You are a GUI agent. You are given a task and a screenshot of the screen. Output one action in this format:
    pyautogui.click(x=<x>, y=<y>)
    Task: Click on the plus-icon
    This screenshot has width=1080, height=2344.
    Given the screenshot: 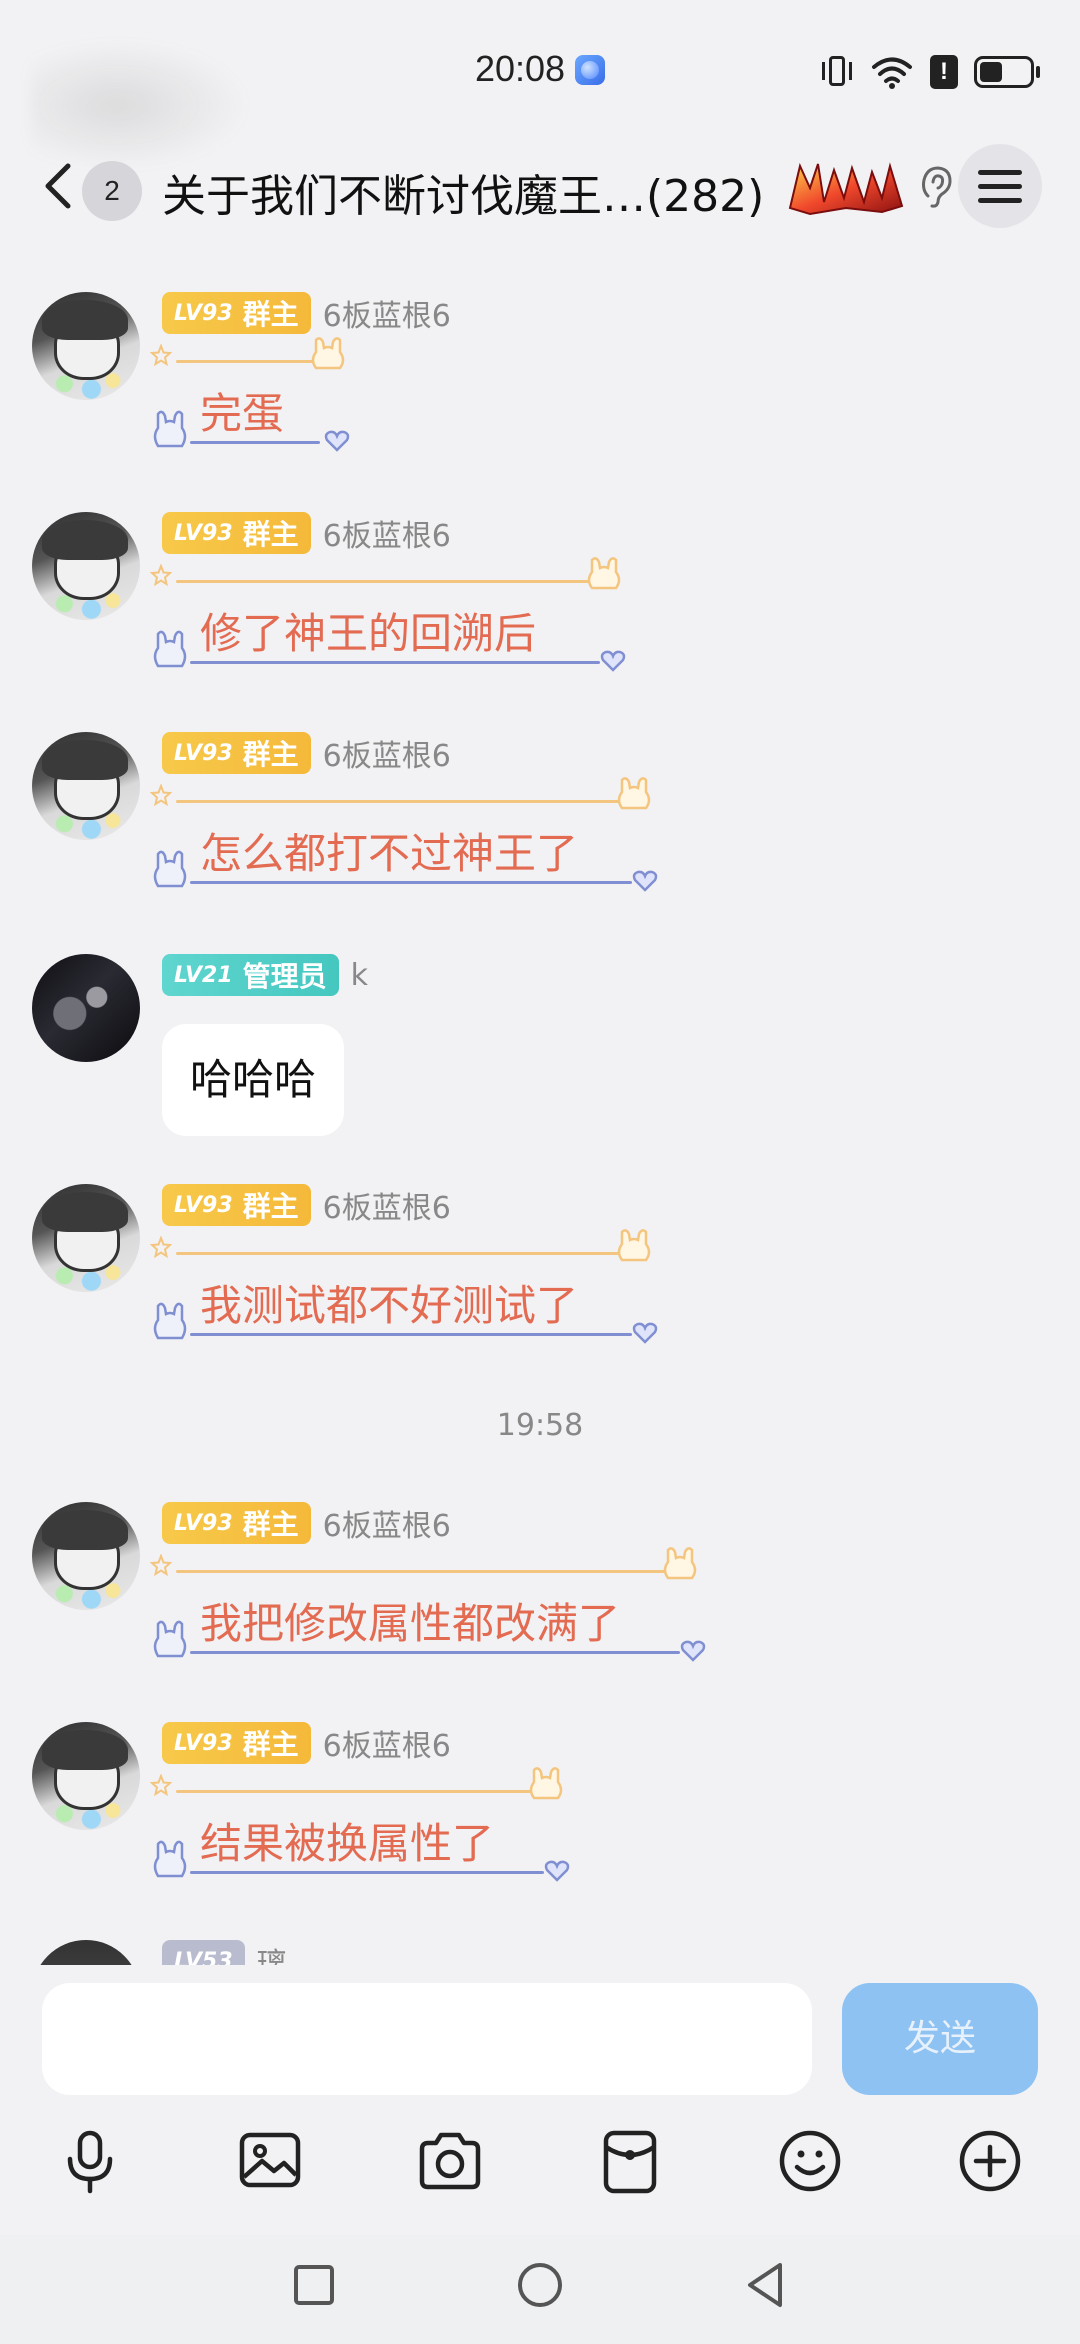 What is the action you would take?
    pyautogui.click(x=990, y=2161)
    